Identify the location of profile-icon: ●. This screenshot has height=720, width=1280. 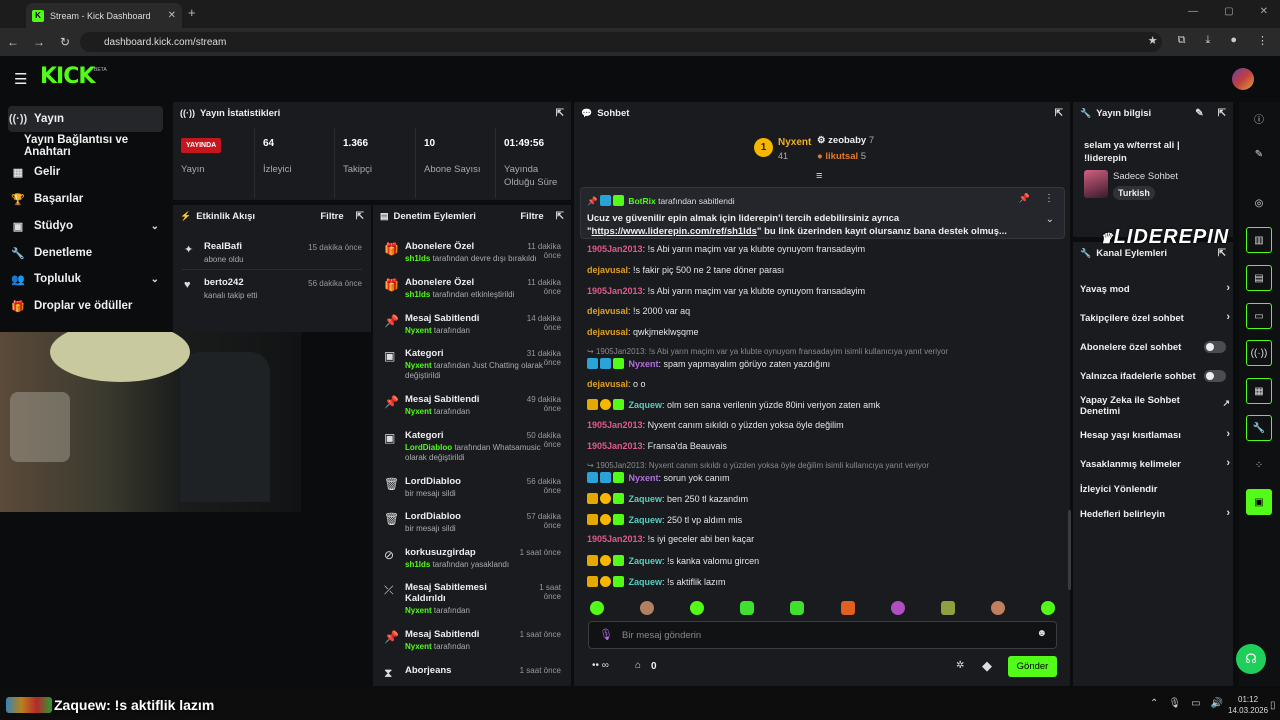
(1233, 40).